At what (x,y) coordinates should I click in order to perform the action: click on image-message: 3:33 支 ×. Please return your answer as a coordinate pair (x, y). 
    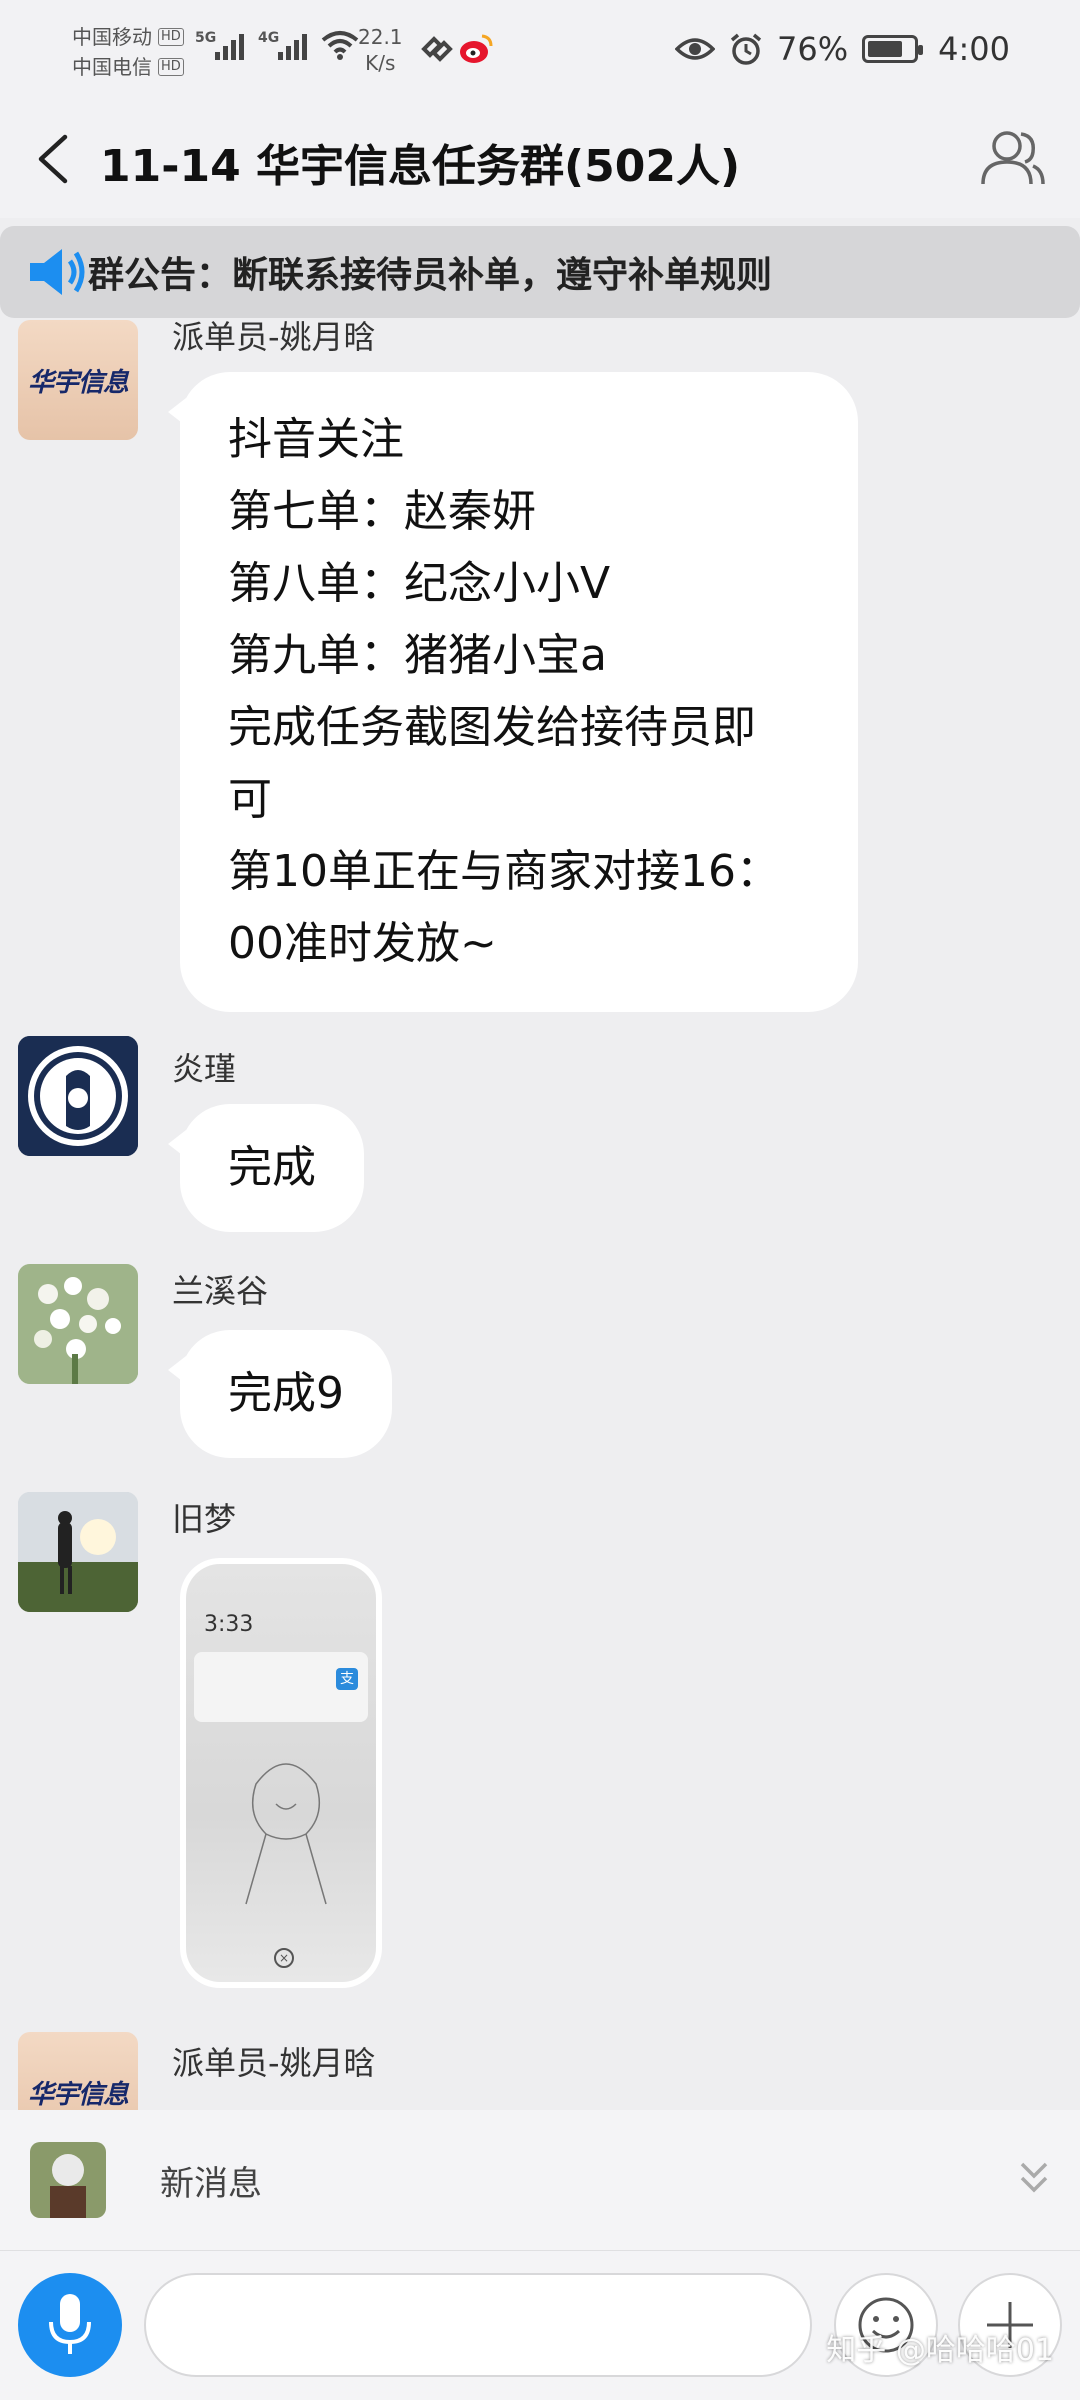
    Looking at the image, I should click on (281, 1773).